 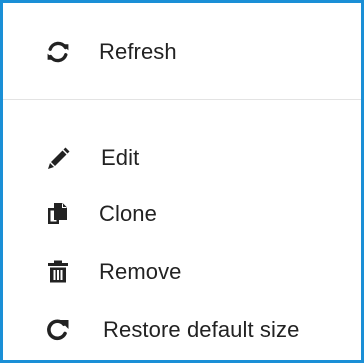 I want to click on menu-item-label: Refresh, so click(x=138, y=51).